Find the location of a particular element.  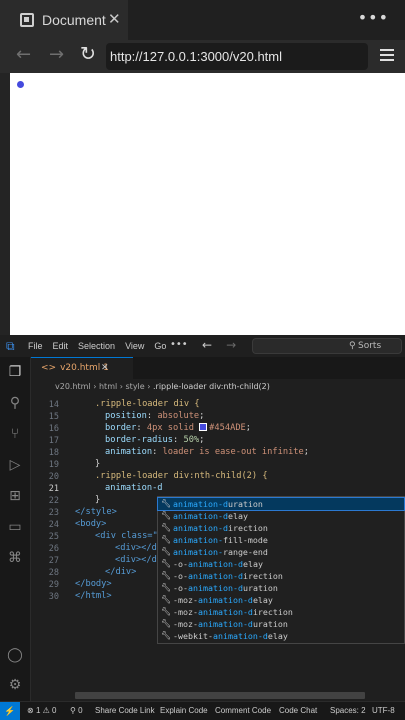

back-arrow-icon: ← is located at coordinates (23, 54).